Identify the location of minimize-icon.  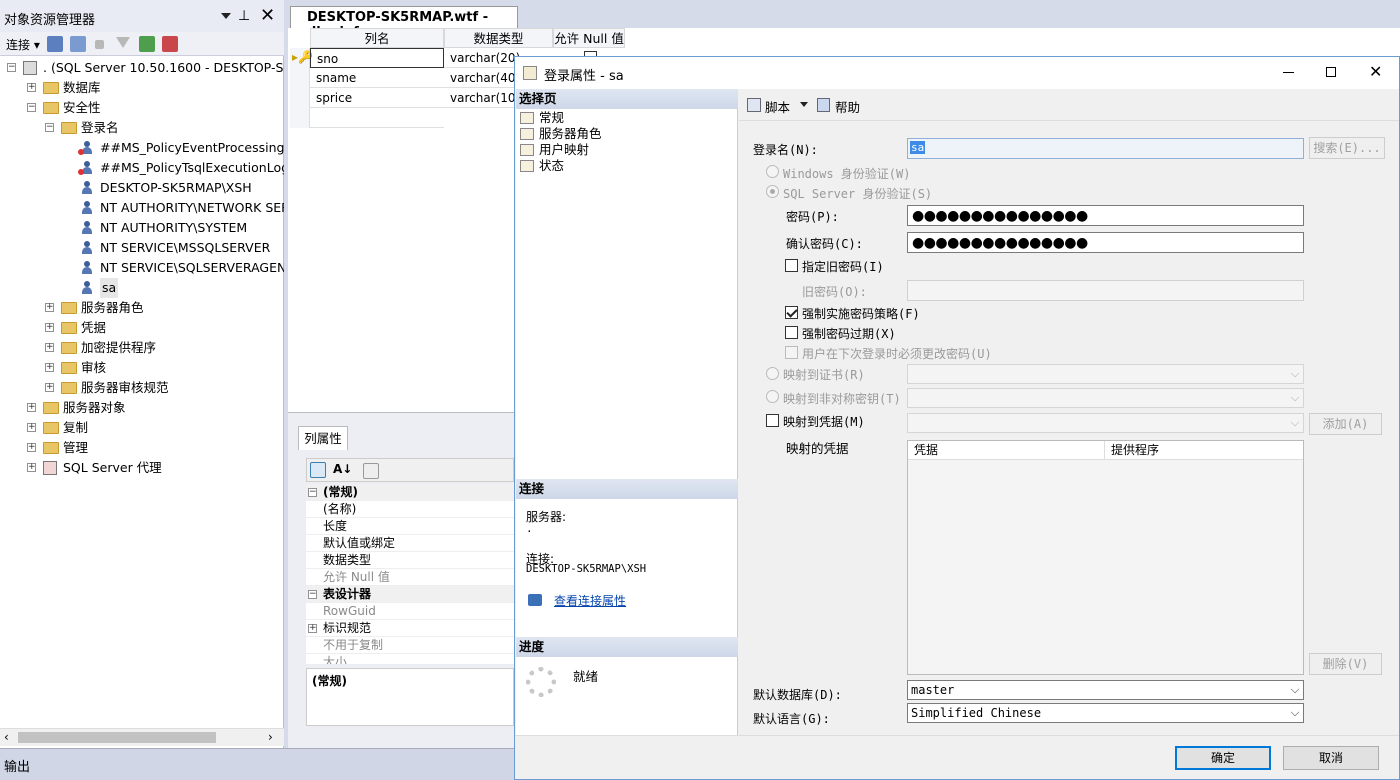
(1288, 72).